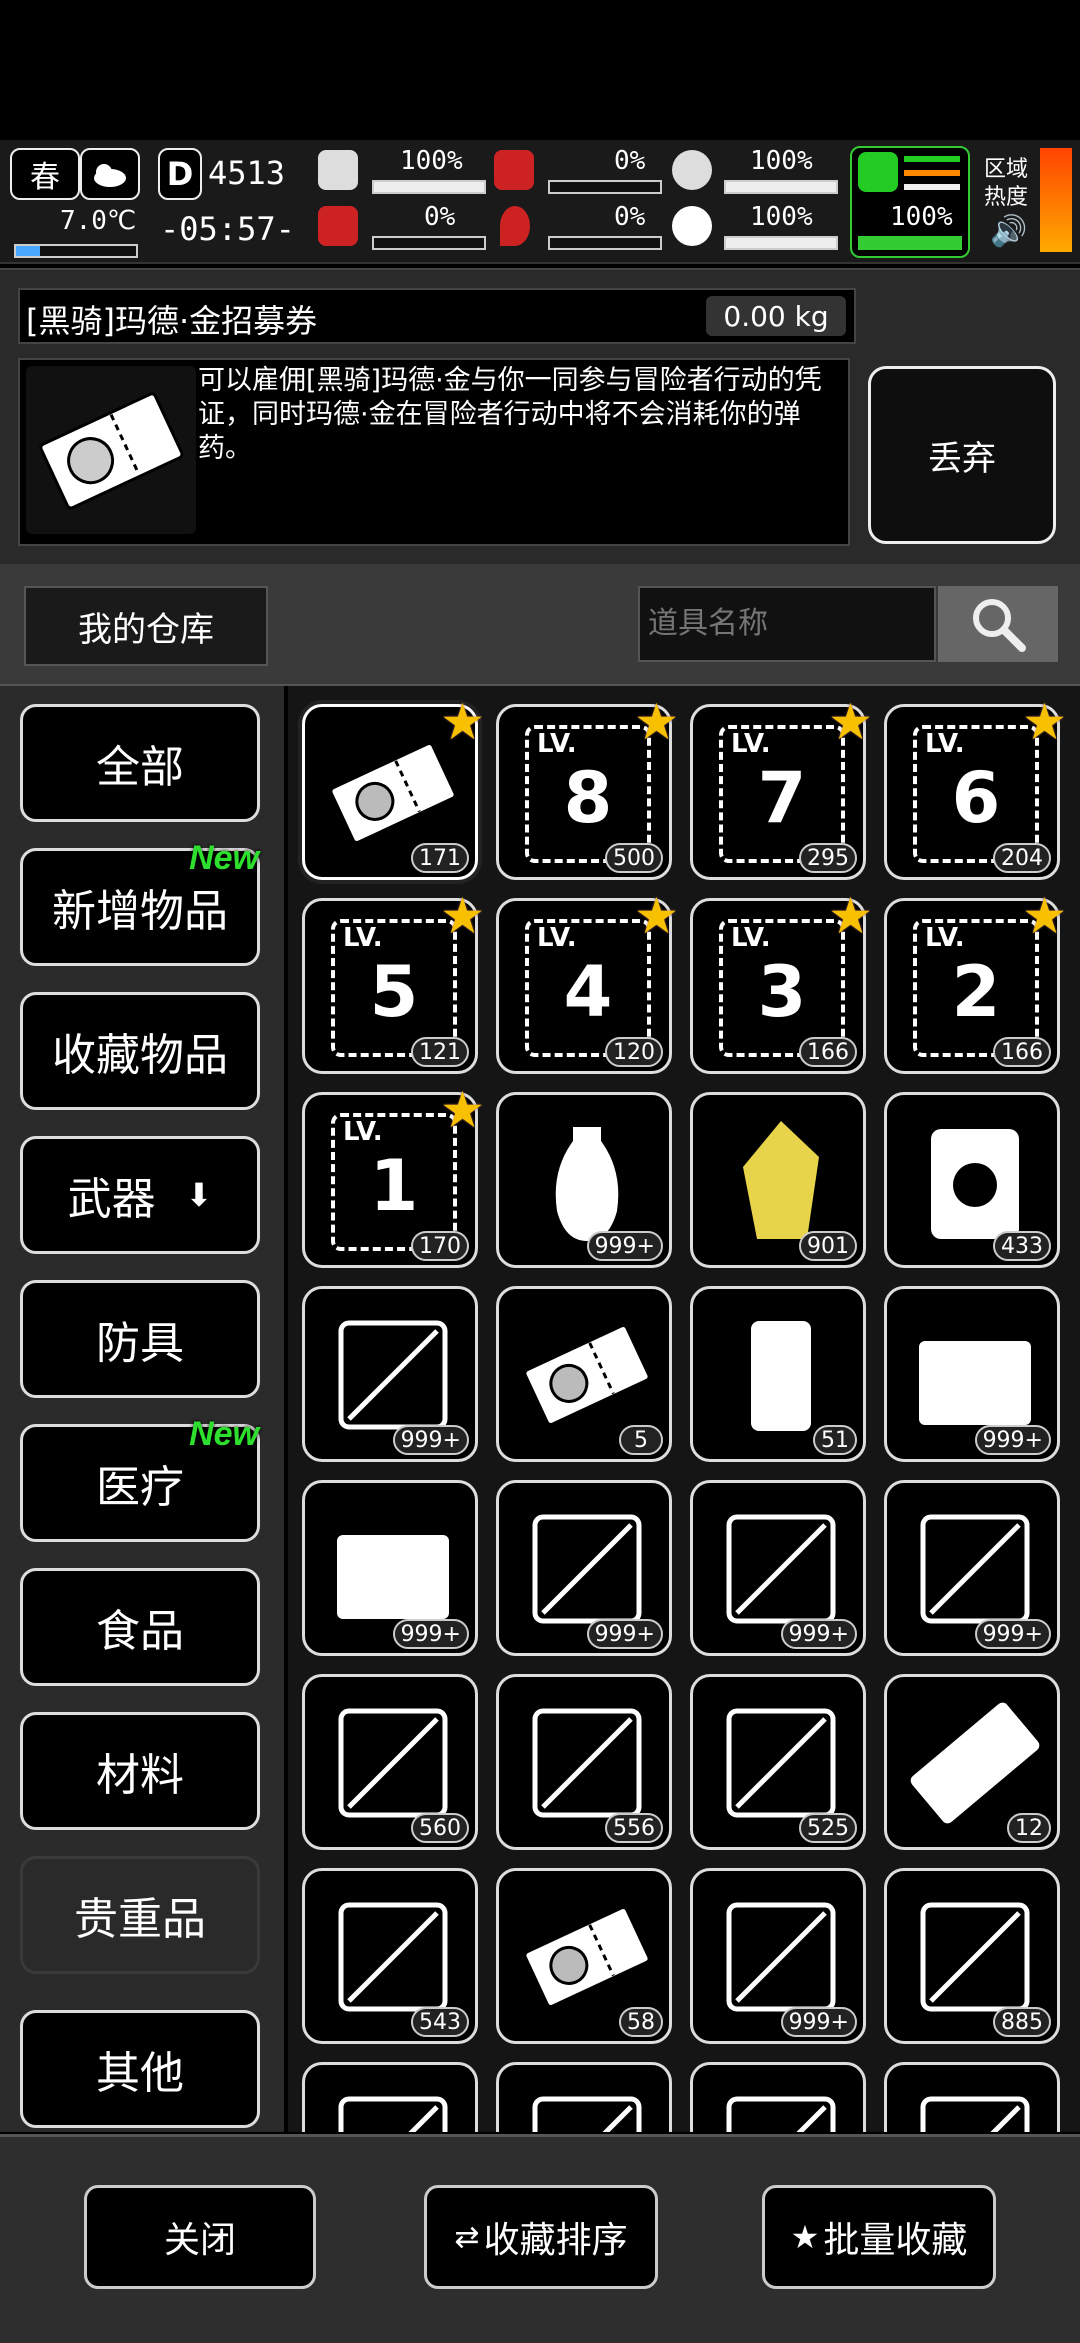 The height and width of the screenshot is (2343, 1080). I want to click on discard-button: 丢弃, so click(962, 455).